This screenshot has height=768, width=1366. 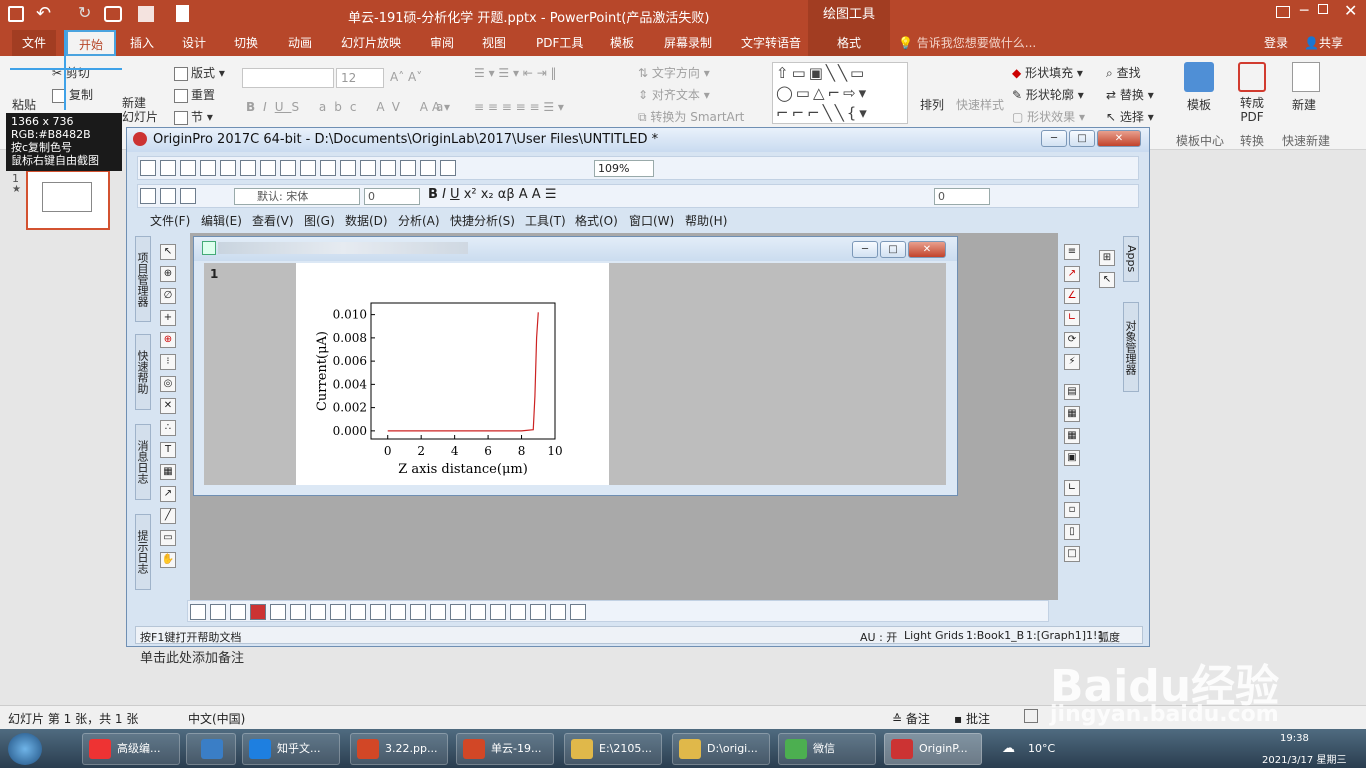 What do you see at coordinates (1072, 318) in the screenshot?
I see `rescale-y-icon: ∟` at bounding box center [1072, 318].